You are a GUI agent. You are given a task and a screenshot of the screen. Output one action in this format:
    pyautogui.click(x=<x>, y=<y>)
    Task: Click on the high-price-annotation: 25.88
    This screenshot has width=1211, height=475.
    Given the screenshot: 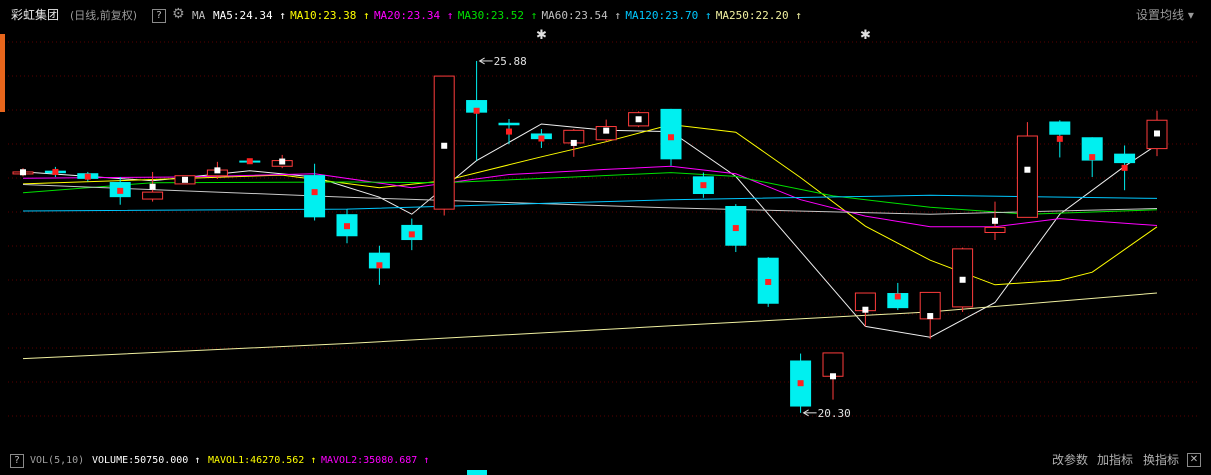 What is the action you would take?
    pyautogui.click(x=502, y=61)
    